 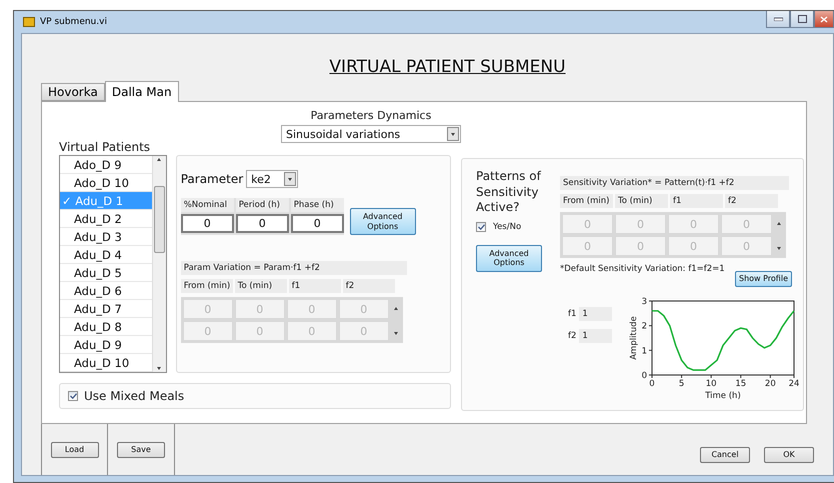 What do you see at coordinates (106, 219) in the screenshot?
I see `patient-item: Adu_D 2` at bounding box center [106, 219].